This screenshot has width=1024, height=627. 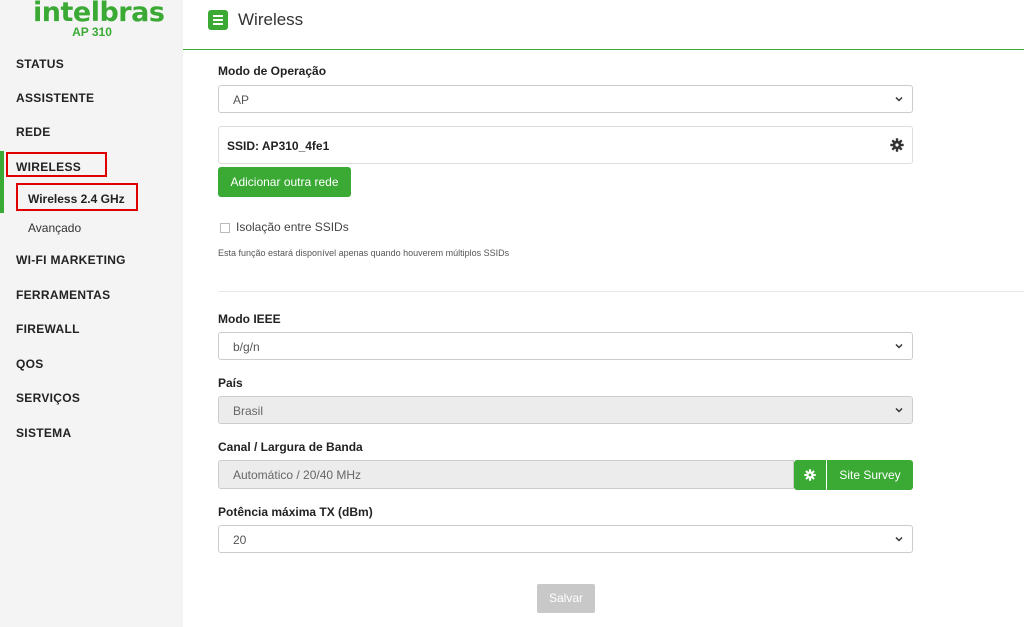 I want to click on tx-power-select-value: 20, so click(x=240, y=540).